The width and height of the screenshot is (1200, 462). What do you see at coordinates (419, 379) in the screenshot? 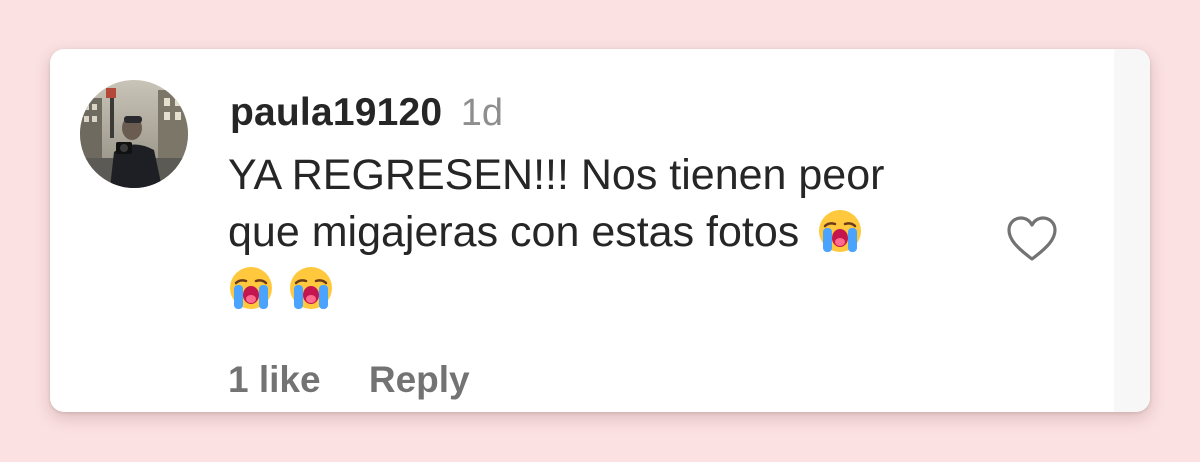
I see `reply-button: Reply` at bounding box center [419, 379].